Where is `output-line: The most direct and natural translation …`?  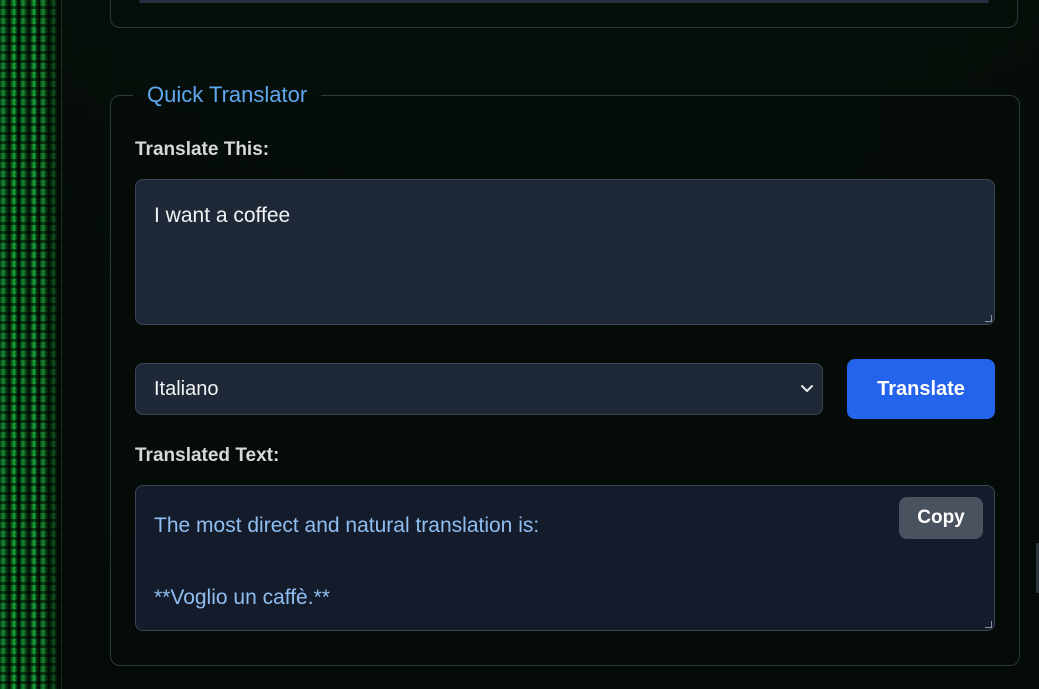
output-line: The most direct and natural translation … is located at coordinates (347, 525).